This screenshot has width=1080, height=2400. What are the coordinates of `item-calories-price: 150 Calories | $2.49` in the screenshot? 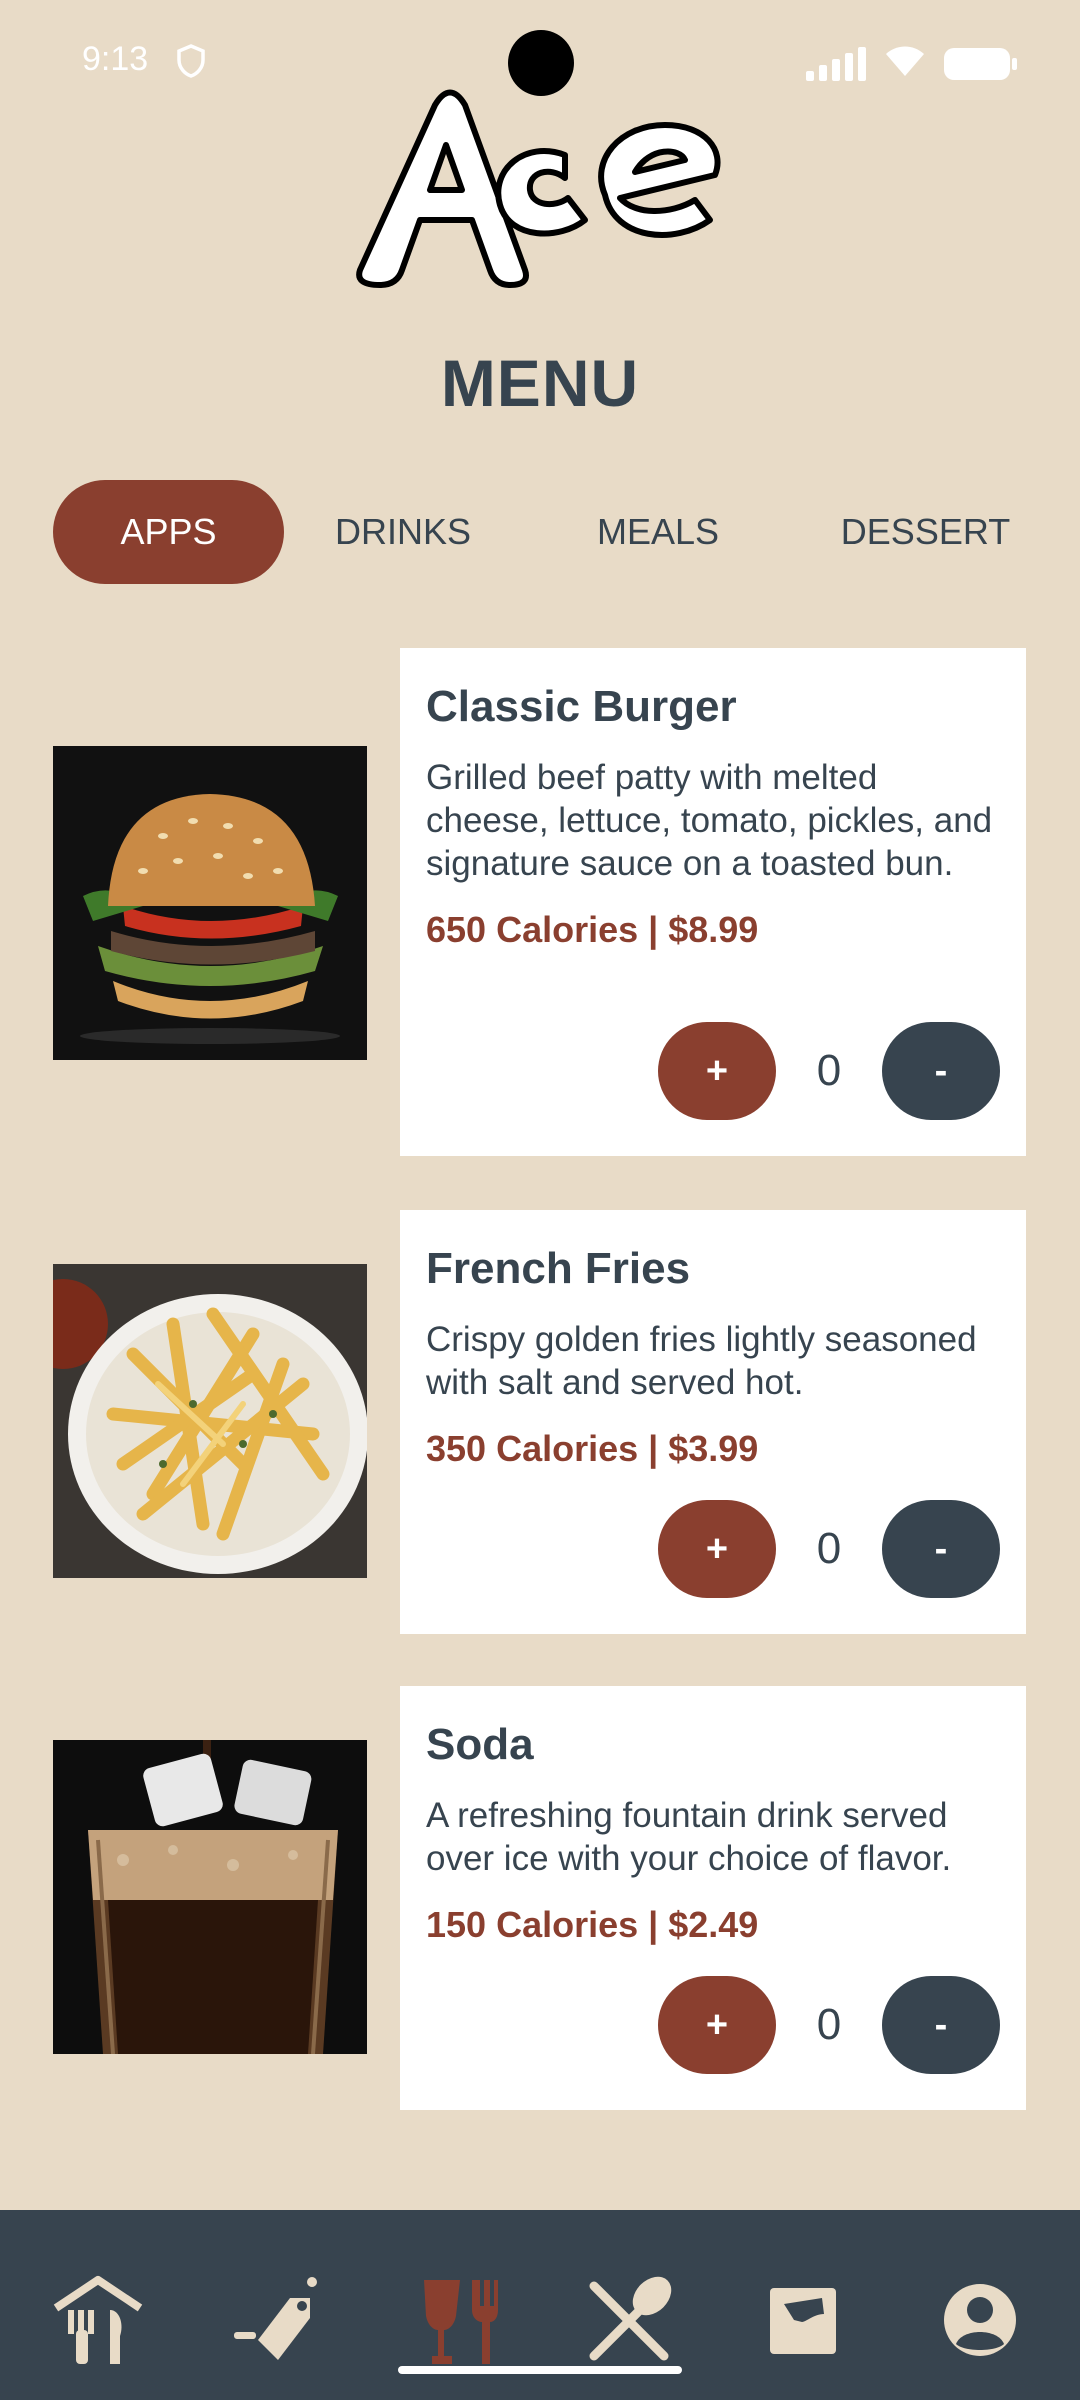 It's located at (592, 1924).